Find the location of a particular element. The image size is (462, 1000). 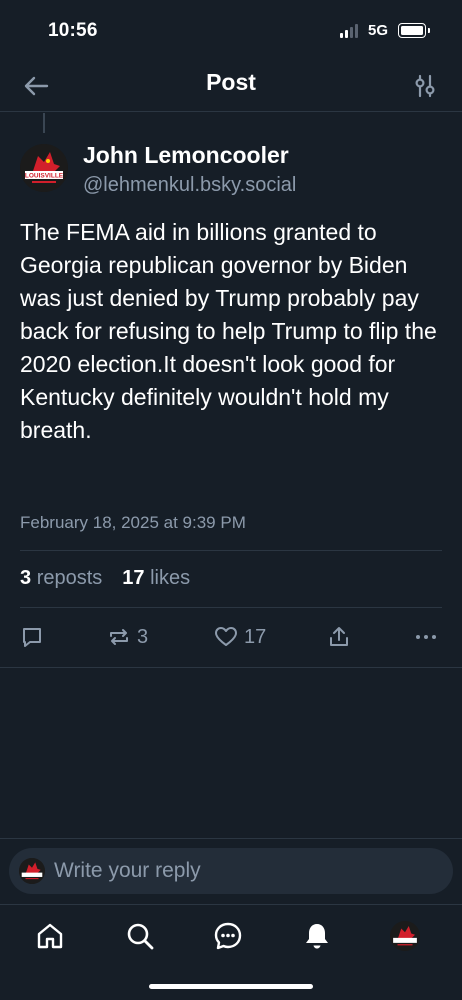

share-icon is located at coordinates (339, 636).